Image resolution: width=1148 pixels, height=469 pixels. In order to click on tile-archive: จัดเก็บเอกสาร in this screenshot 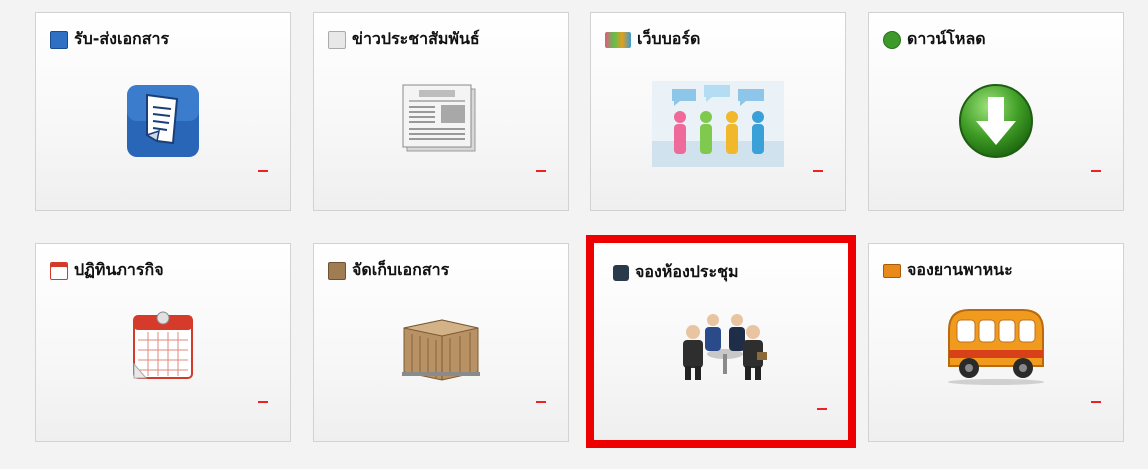, I will do `click(441, 342)`.